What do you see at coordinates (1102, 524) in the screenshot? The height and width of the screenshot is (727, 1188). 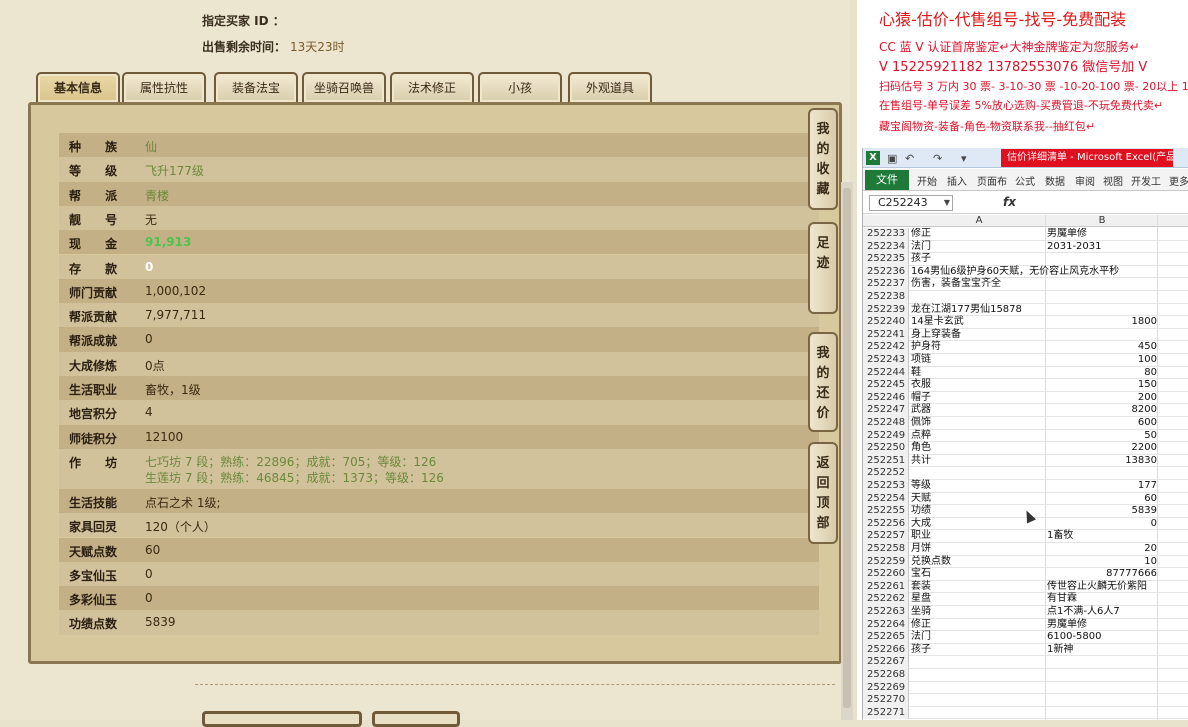 I see `cell-b: 0` at bounding box center [1102, 524].